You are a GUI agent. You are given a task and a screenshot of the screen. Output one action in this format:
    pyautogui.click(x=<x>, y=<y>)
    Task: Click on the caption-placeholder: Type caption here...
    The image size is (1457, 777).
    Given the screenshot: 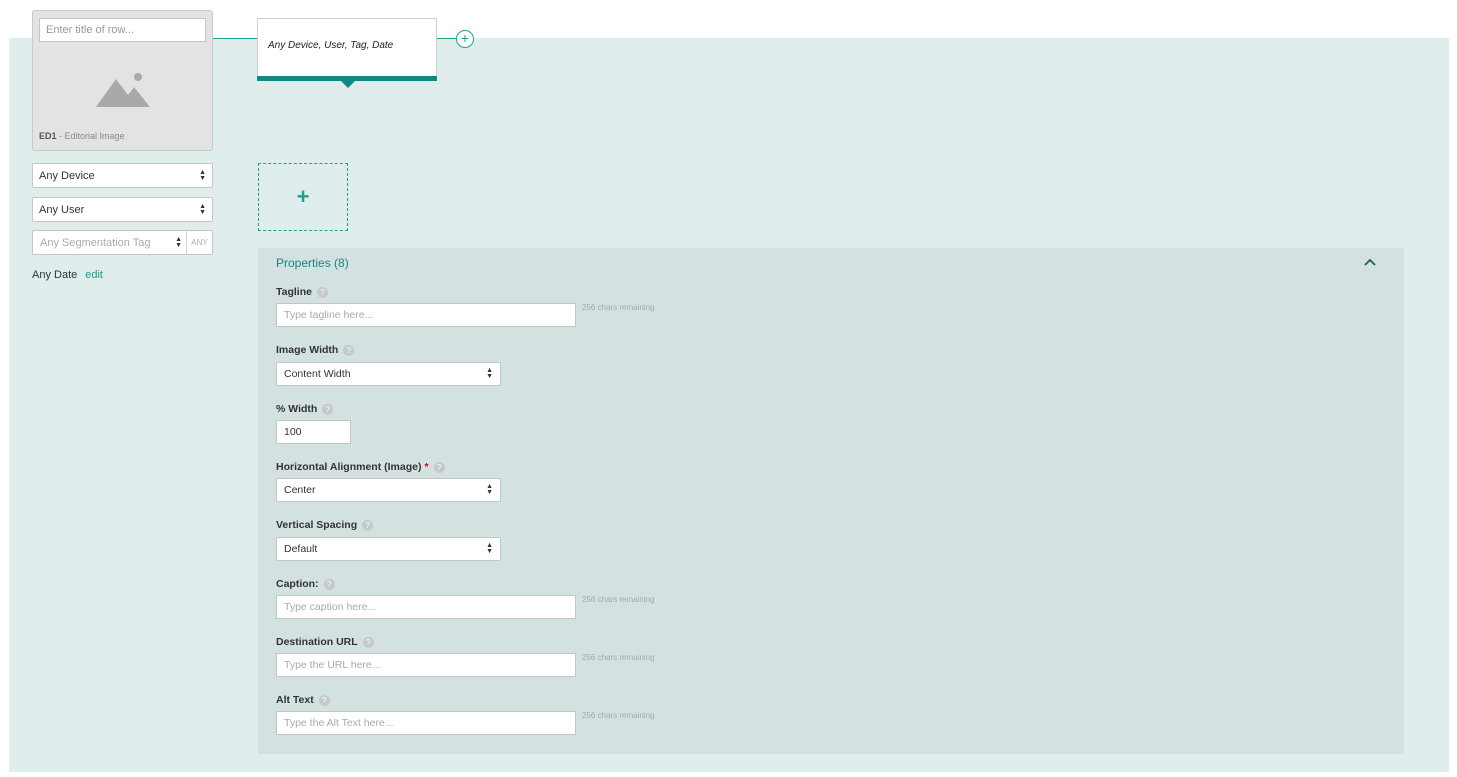 What is the action you would take?
    pyautogui.click(x=330, y=607)
    